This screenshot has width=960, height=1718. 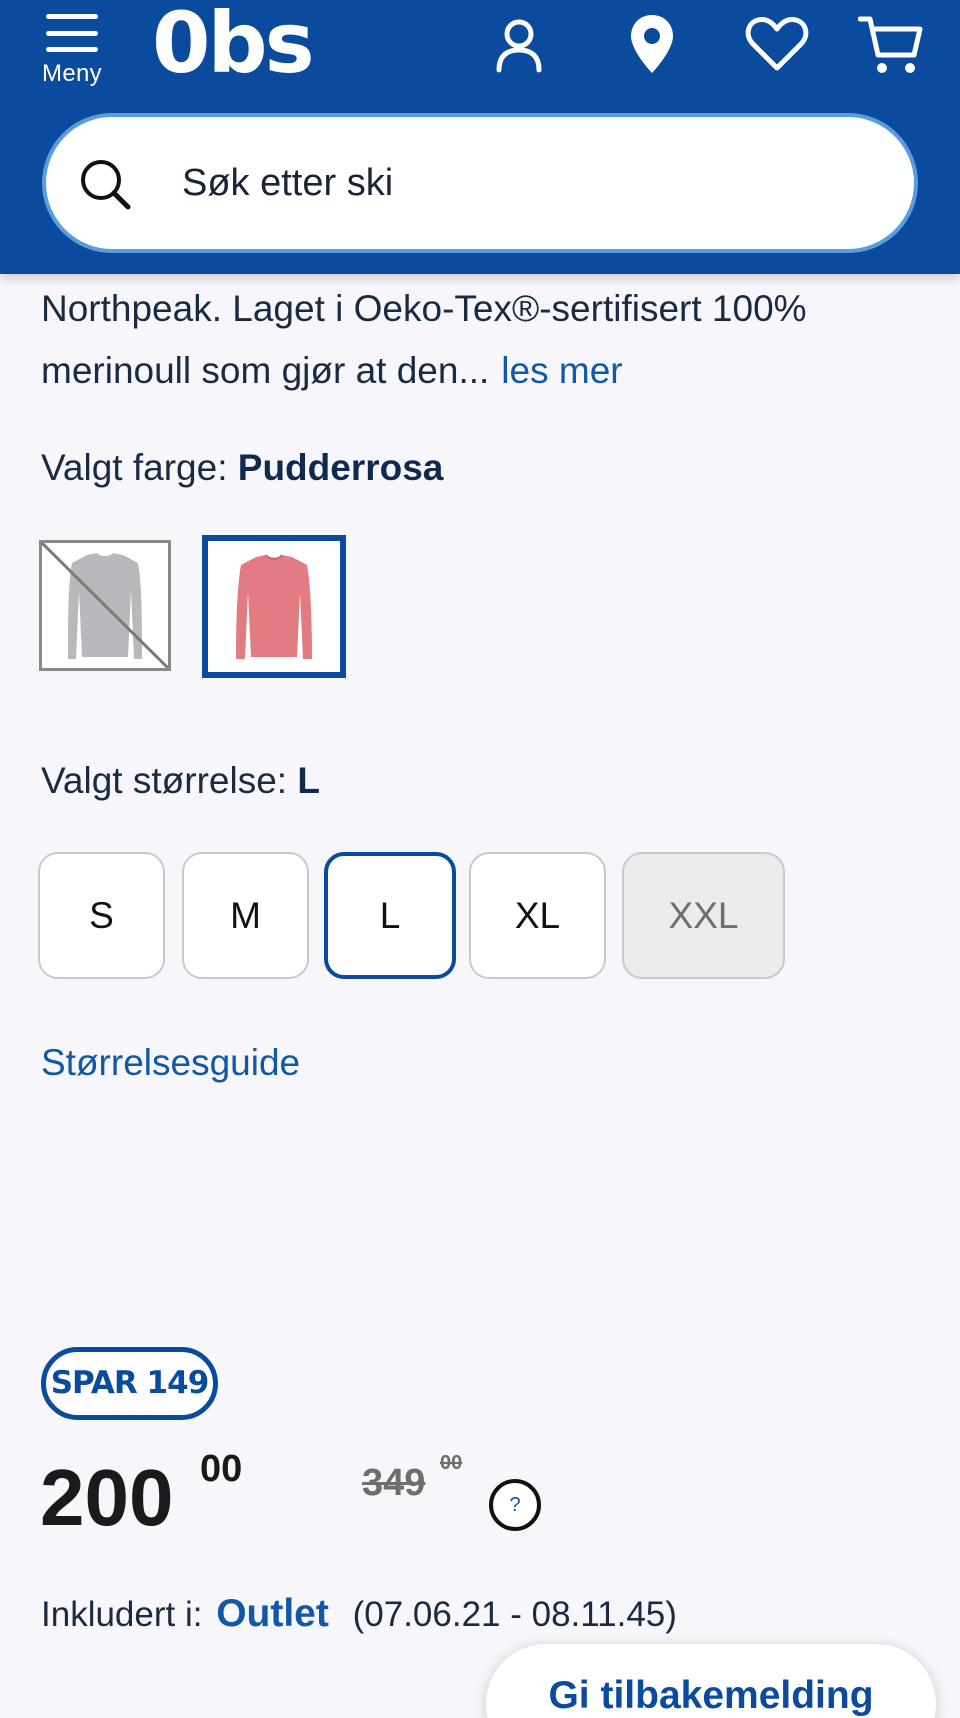 What do you see at coordinates (703, 915) in the screenshot?
I see `size-option-xxl: XXL` at bounding box center [703, 915].